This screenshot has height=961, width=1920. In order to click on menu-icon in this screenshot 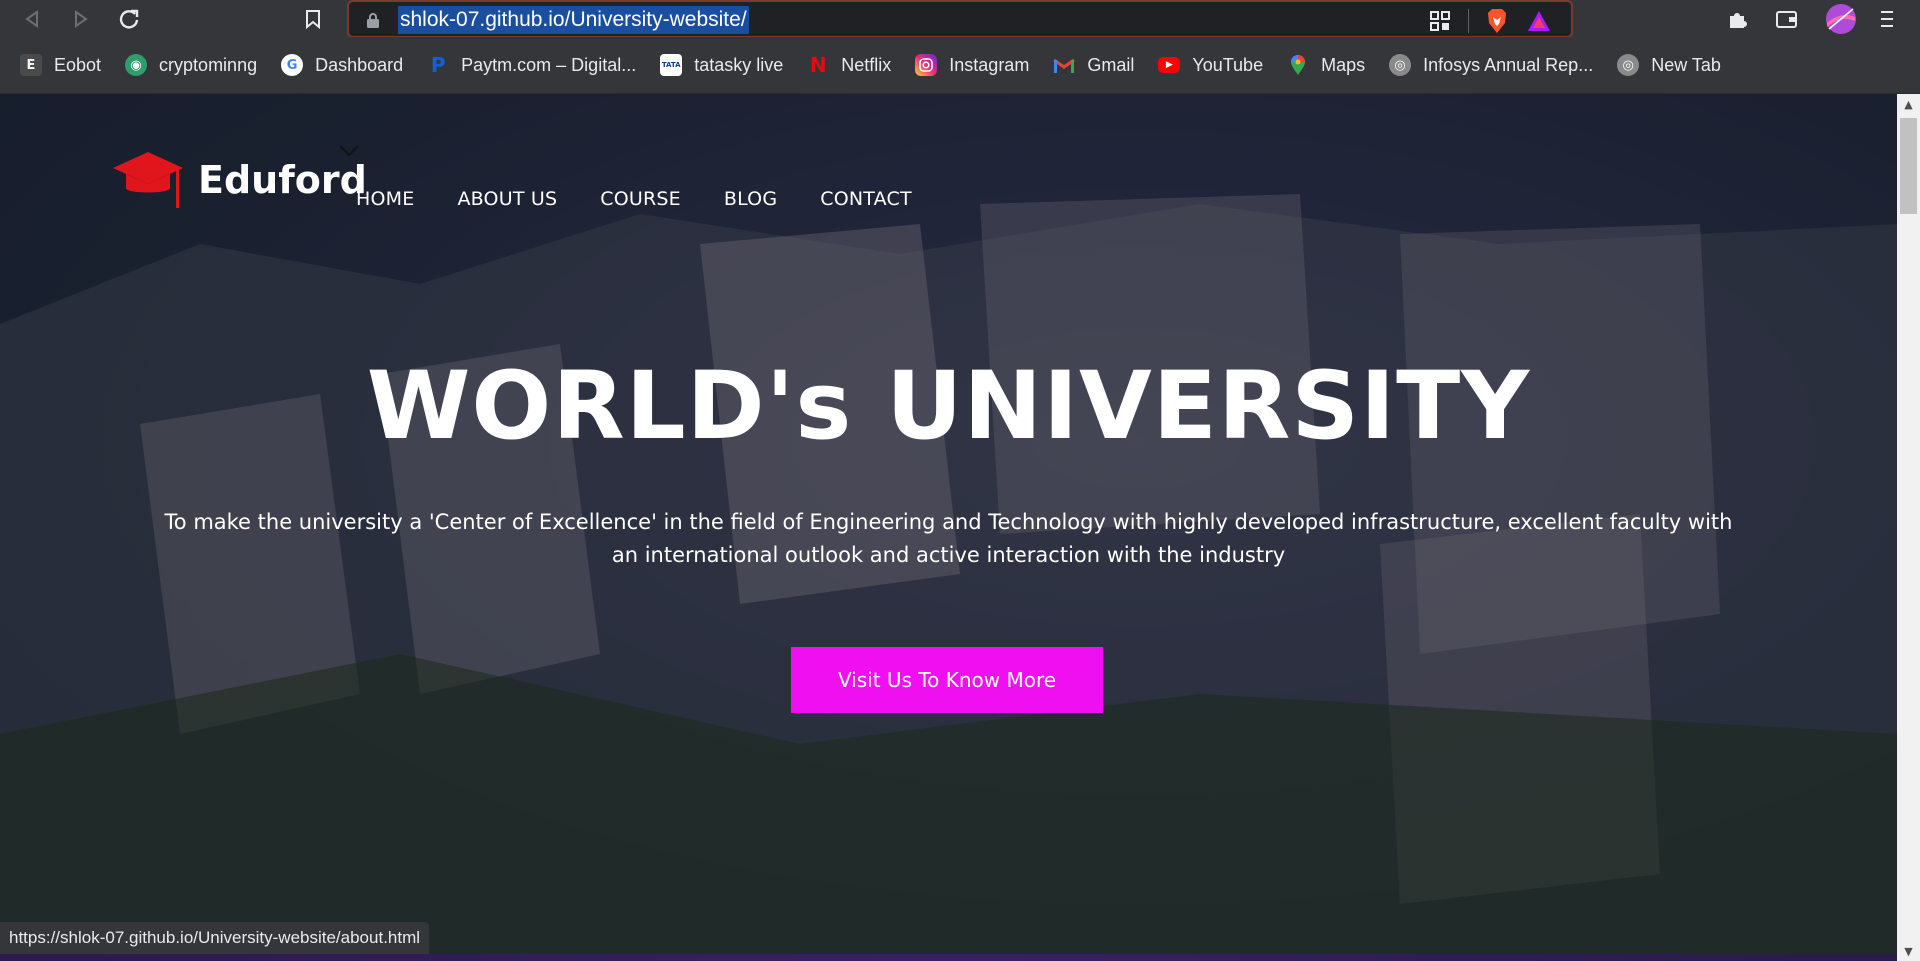, I will do `click(1887, 19)`.